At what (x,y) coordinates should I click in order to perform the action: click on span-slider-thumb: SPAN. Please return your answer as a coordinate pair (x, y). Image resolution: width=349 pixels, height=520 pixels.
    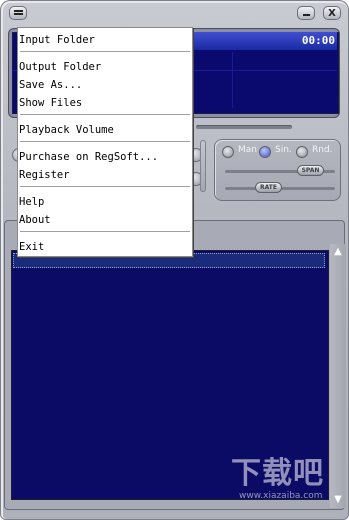
    Looking at the image, I should click on (310, 170).